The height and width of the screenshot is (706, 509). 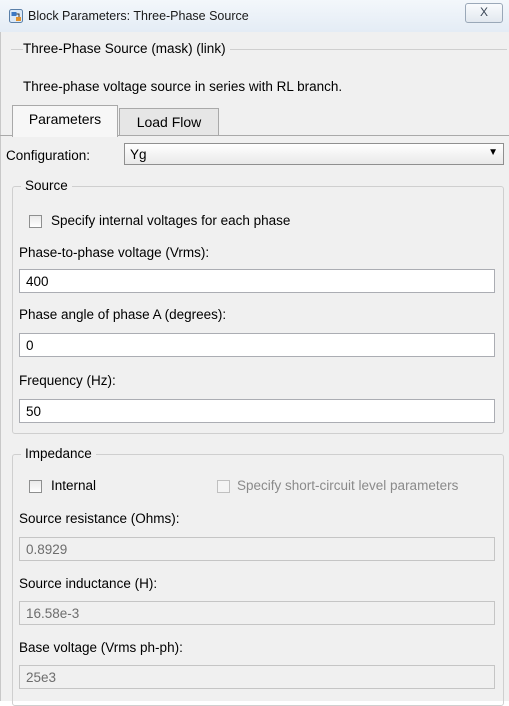 I want to click on close-icon: X, so click(x=483, y=12).